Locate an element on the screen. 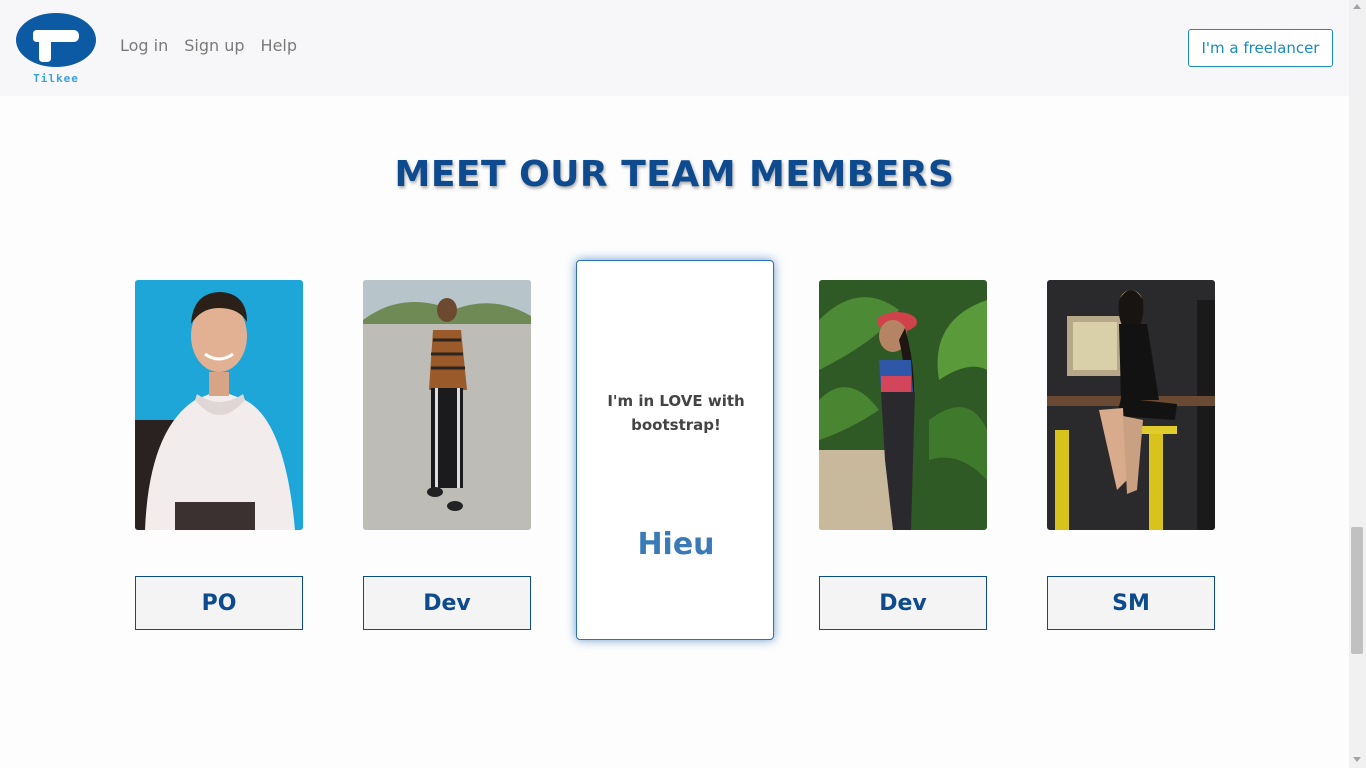 The height and width of the screenshot is (768, 1366). nav-links: Log in Sign up Help is located at coordinates (208, 45).